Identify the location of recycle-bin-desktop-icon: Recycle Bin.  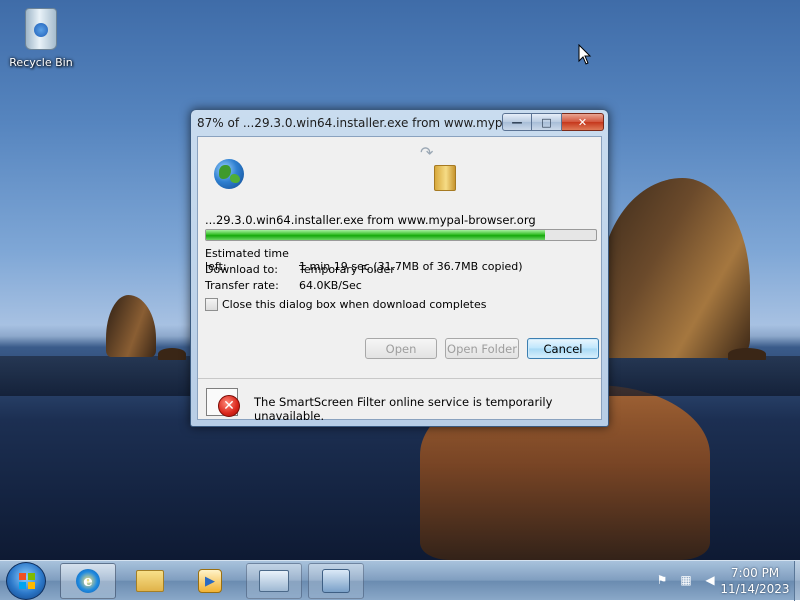
(41, 38).